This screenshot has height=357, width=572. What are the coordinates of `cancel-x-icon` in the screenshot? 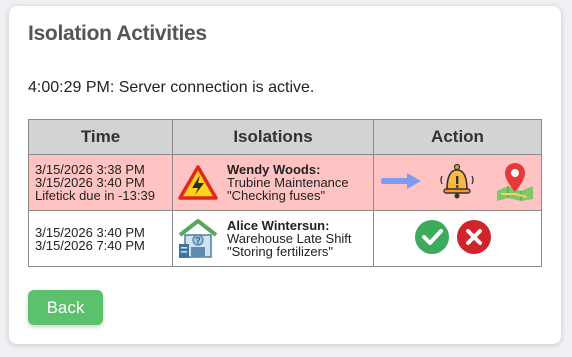 It's located at (474, 238).